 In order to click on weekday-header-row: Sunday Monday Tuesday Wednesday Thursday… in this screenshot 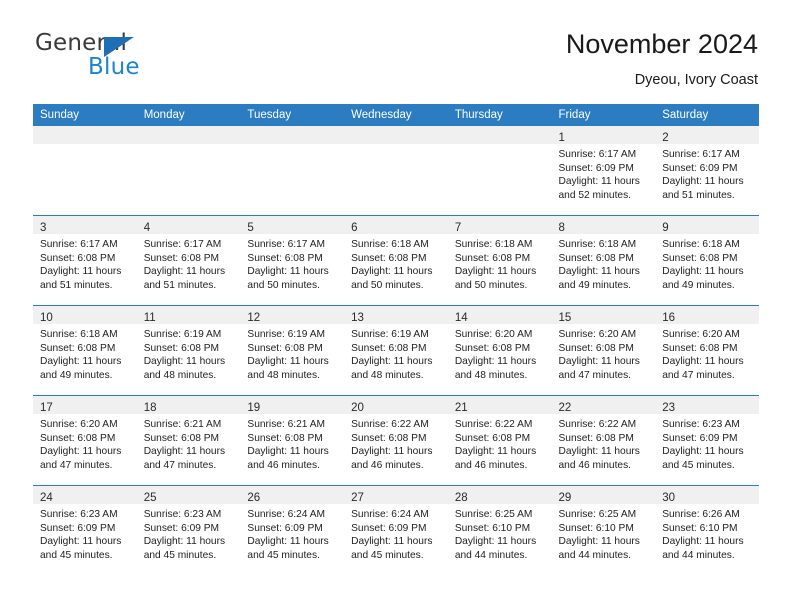, I will do `click(396, 115)`.